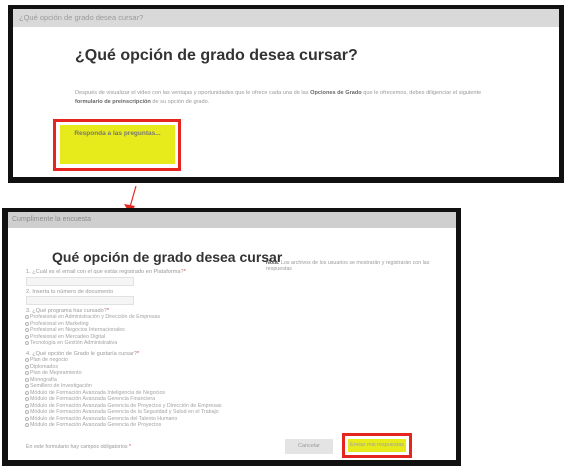  What do you see at coordinates (113, 102) in the screenshot?
I see `intro-text-emphasis: formulario de preinscripción` at bounding box center [113, 102].